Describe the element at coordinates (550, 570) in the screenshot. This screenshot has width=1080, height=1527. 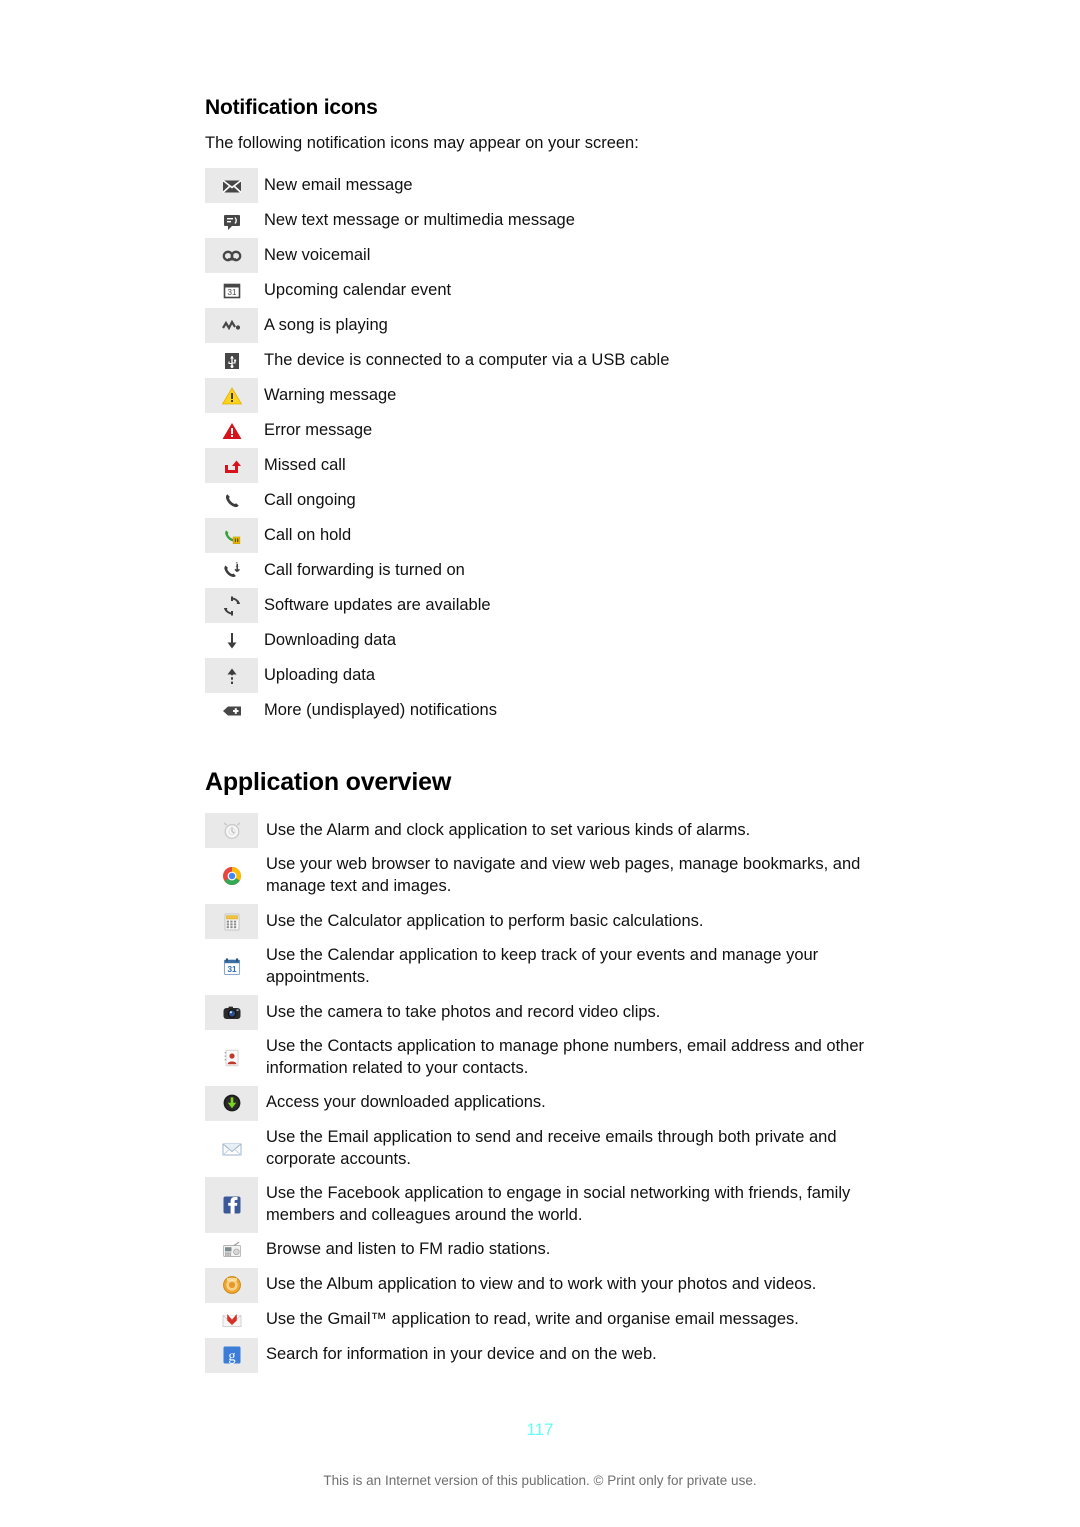
I see `table-row: 1 Call forwarding is turned on` at that location.